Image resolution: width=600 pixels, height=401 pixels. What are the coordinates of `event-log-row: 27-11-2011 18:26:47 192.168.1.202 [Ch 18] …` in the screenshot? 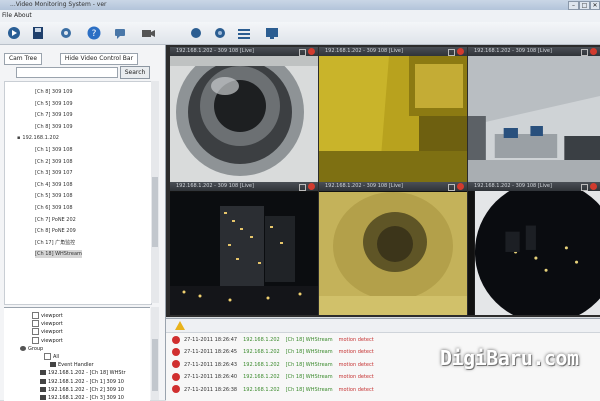 It's located at (273, 340).